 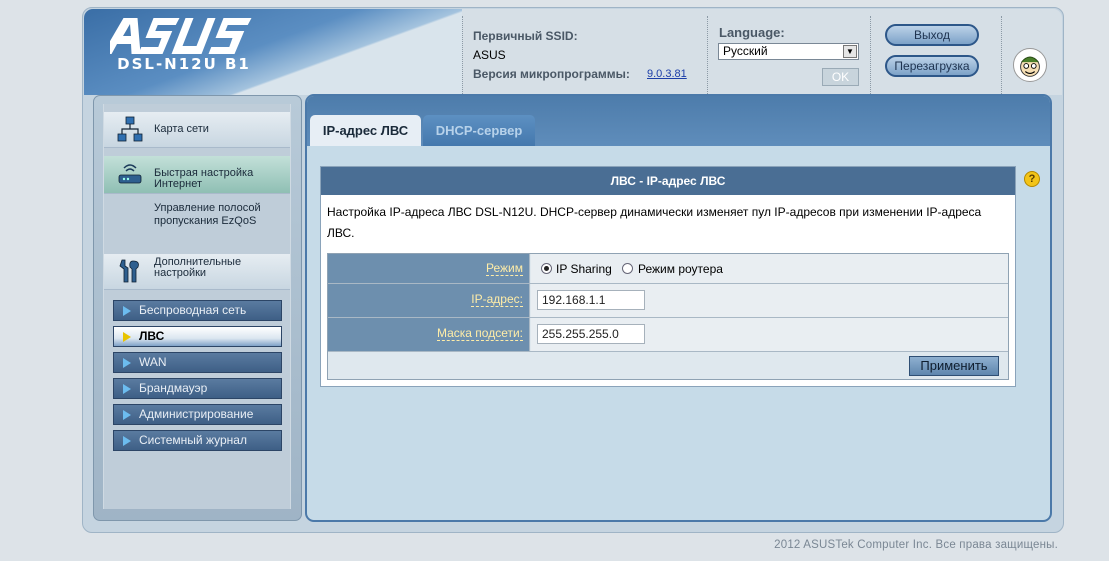 What do you see at coordinates (954, 366) in the screenshot?
I see `apply-button: Применить` at bounding box center [954, 366].